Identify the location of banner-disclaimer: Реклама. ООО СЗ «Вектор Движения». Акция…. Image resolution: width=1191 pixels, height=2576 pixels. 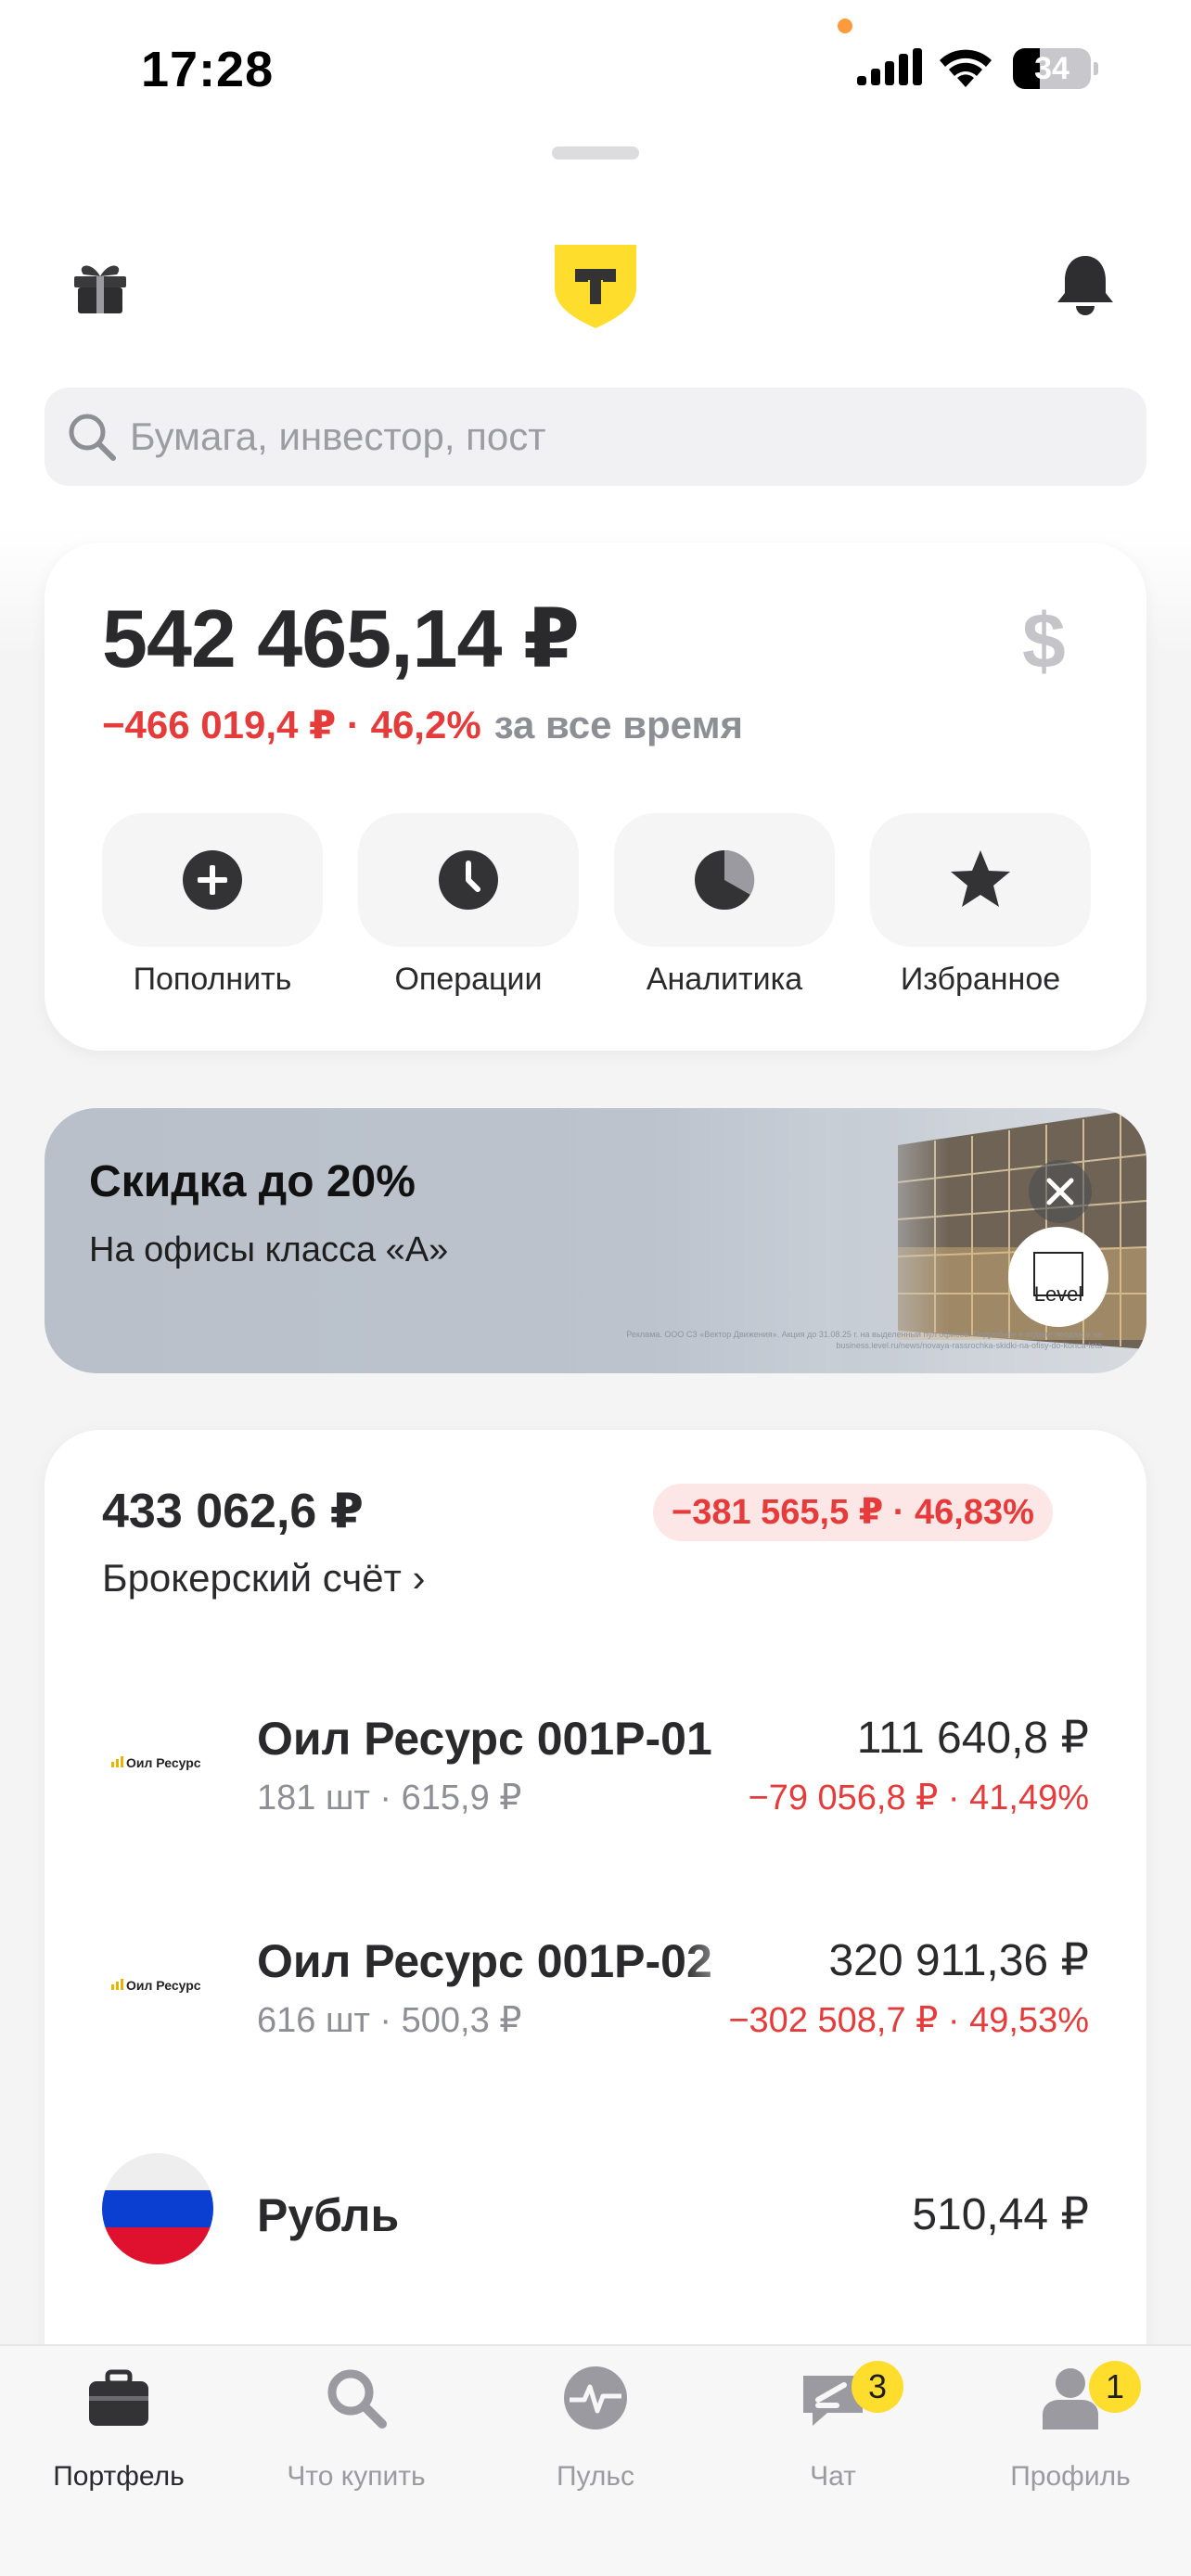
(864, 1340).